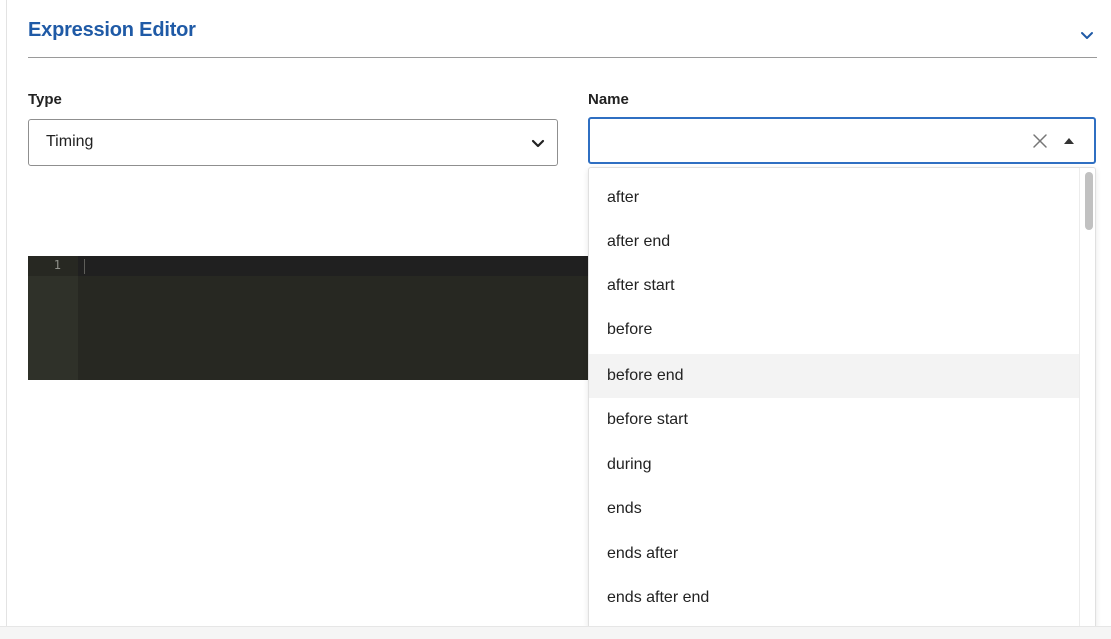 The width and height of the screenshot is (1111, 639). What do you see at coordinates (834, 376) in the screenshot?
I see `dropdown-option-hovered: before end` at bounding box center [834, 376].